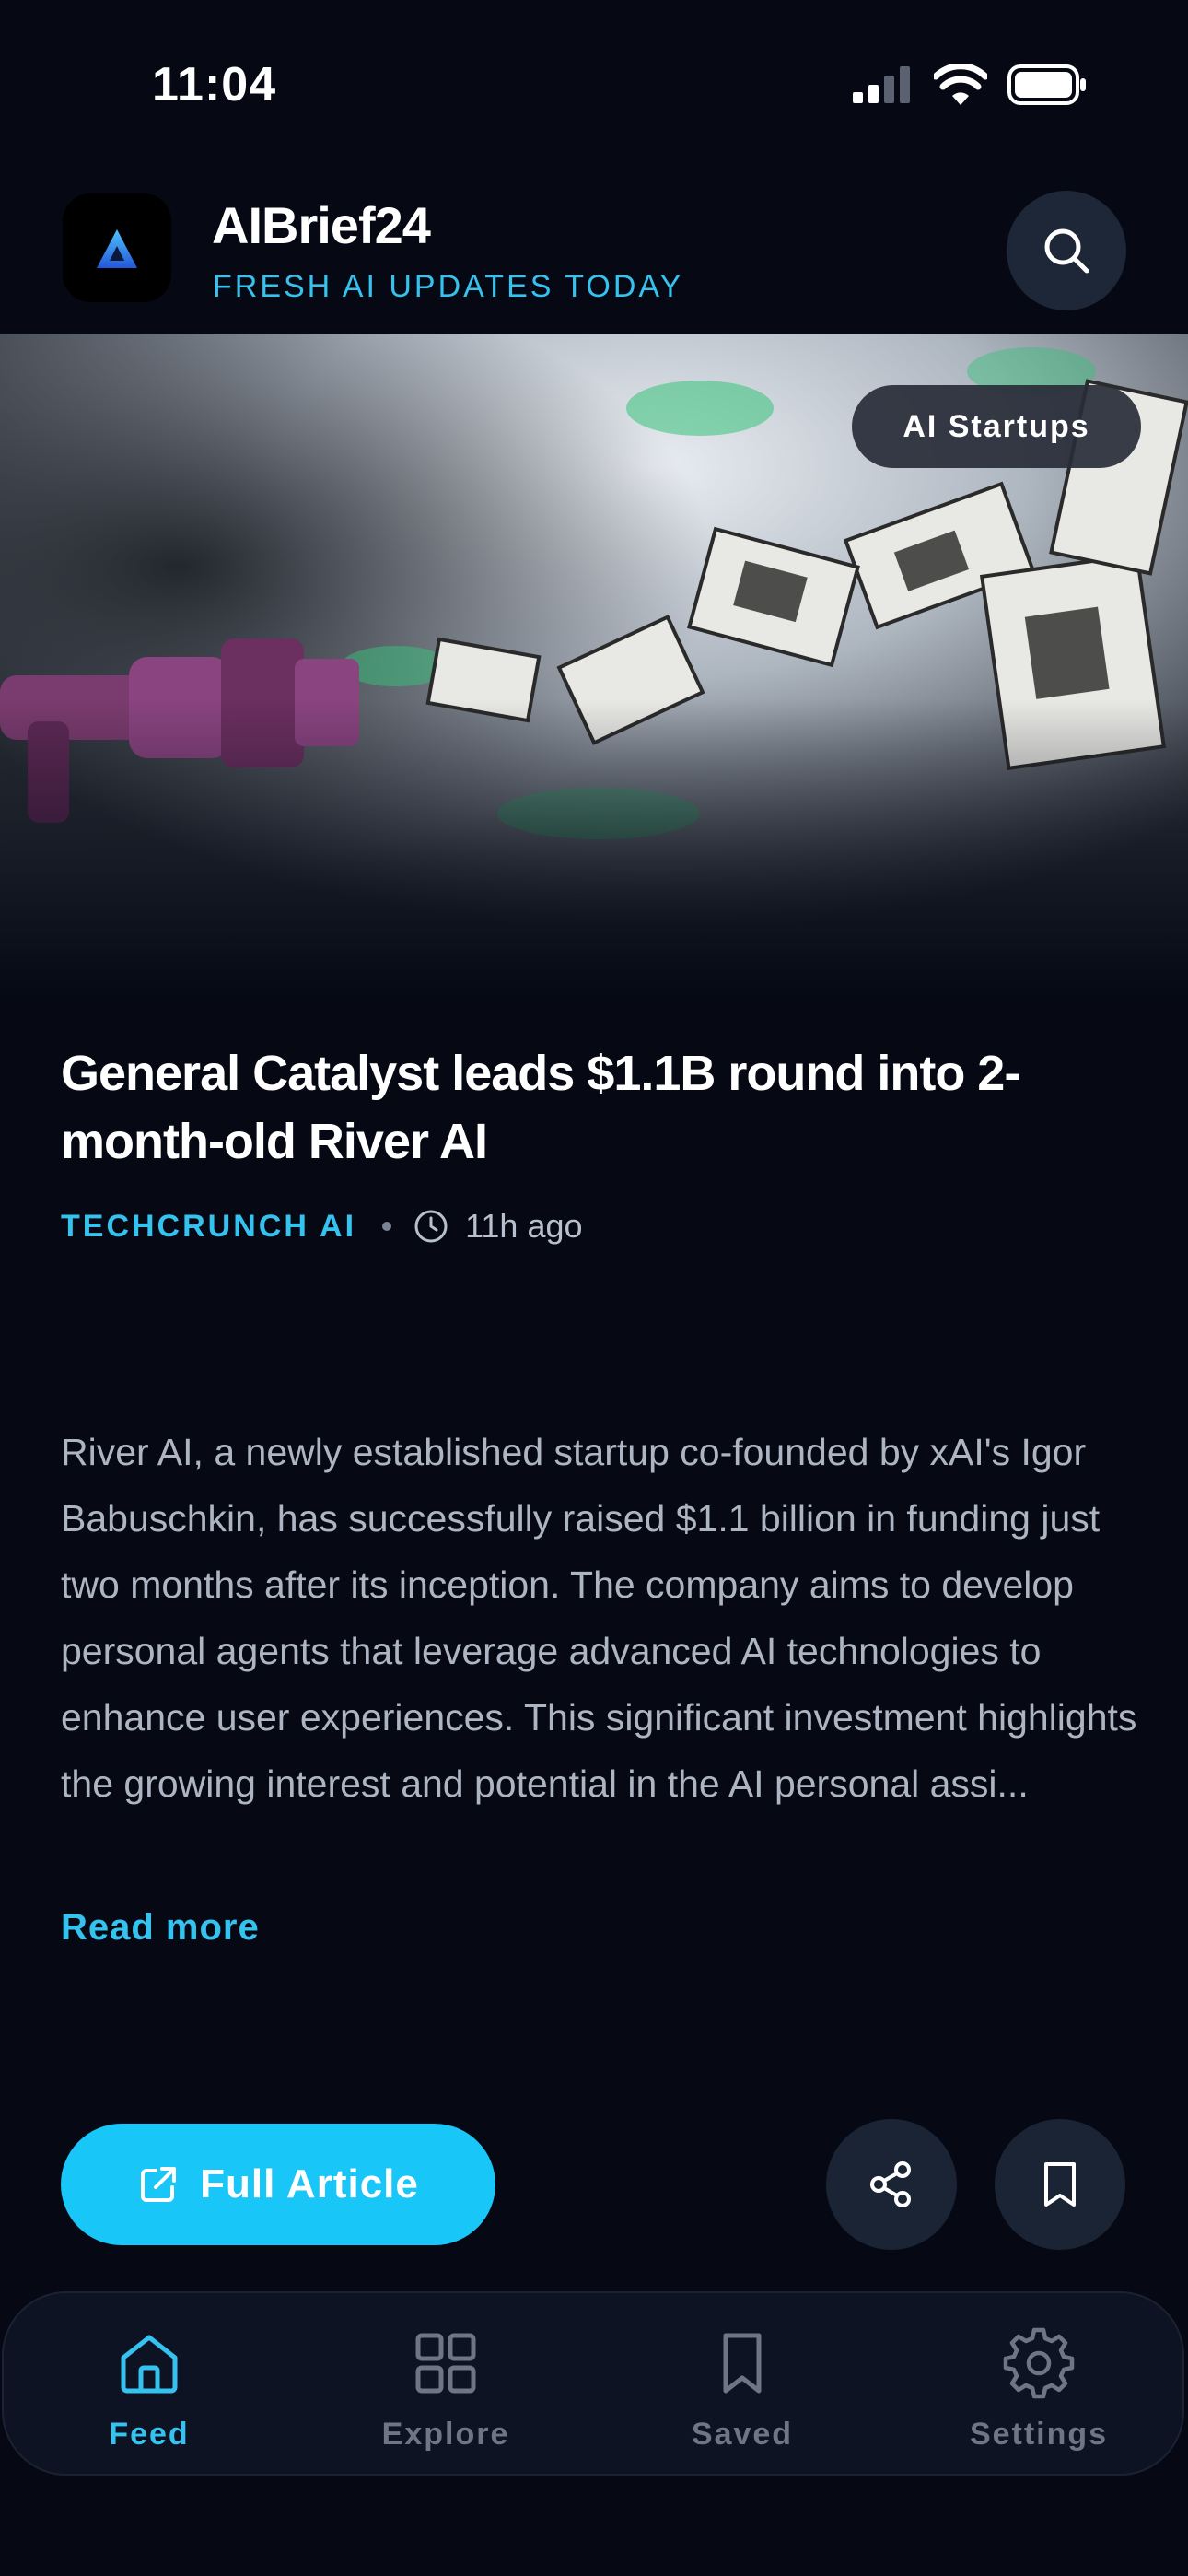 This screenshot has width=1188, height=2576. I want to click on article-source: TECHCRUNCH AI, so click(208, 1227).